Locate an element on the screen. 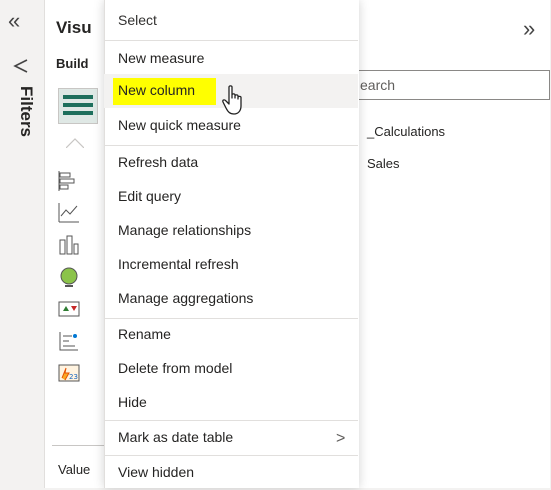 The height and width of the screenshot is (490, 551). menu-item-delete-from-model: Delete from model is located at coordinates (231, 369).